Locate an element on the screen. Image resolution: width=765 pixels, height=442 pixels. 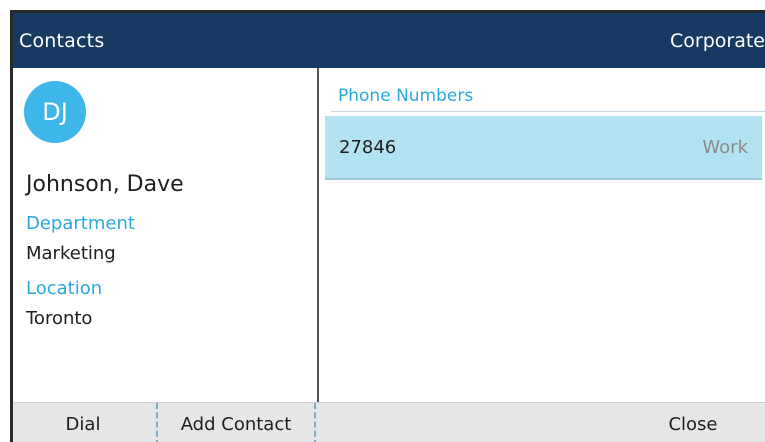
softkey-bar: Dial Add Contact Close is located at coordinates (389, 422).